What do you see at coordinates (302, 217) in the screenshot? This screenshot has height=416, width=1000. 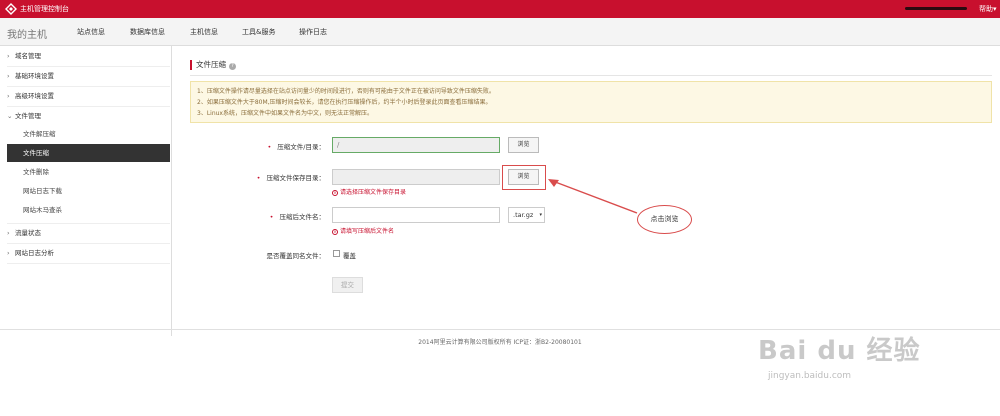 I see `file-name-label-text: 压缩后文件名：` at bounding box center [302, 217].